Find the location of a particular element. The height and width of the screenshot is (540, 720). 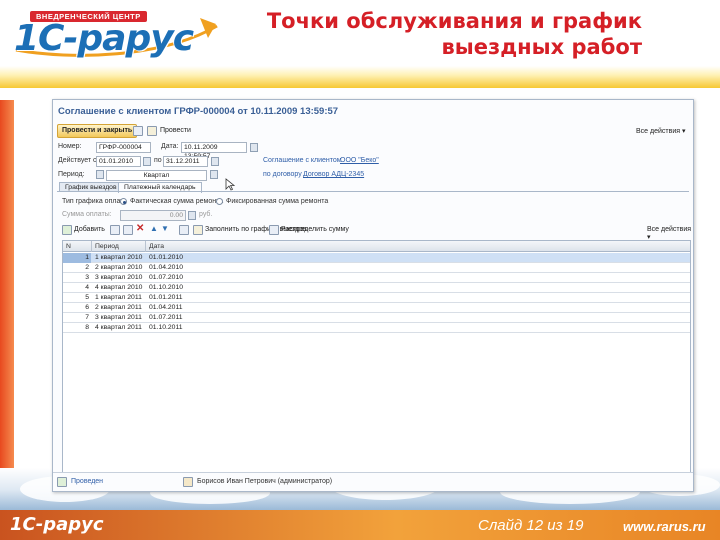

distribute-amount-button: Распределить сумму is located at coordinates (315, 229).